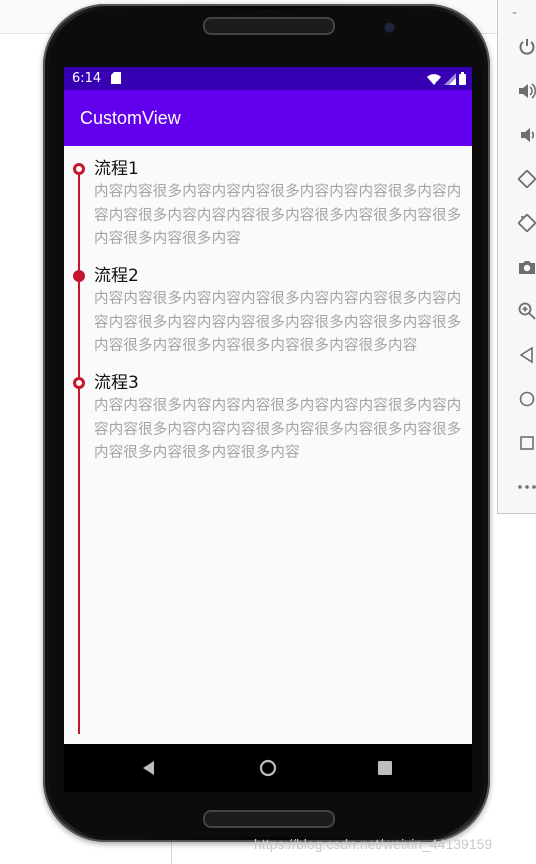 The height and width of the screenshot is (864, 536). Describe the element at coordinates (116, 78) in the screenshot. I see `sd-card-icon` at that location.